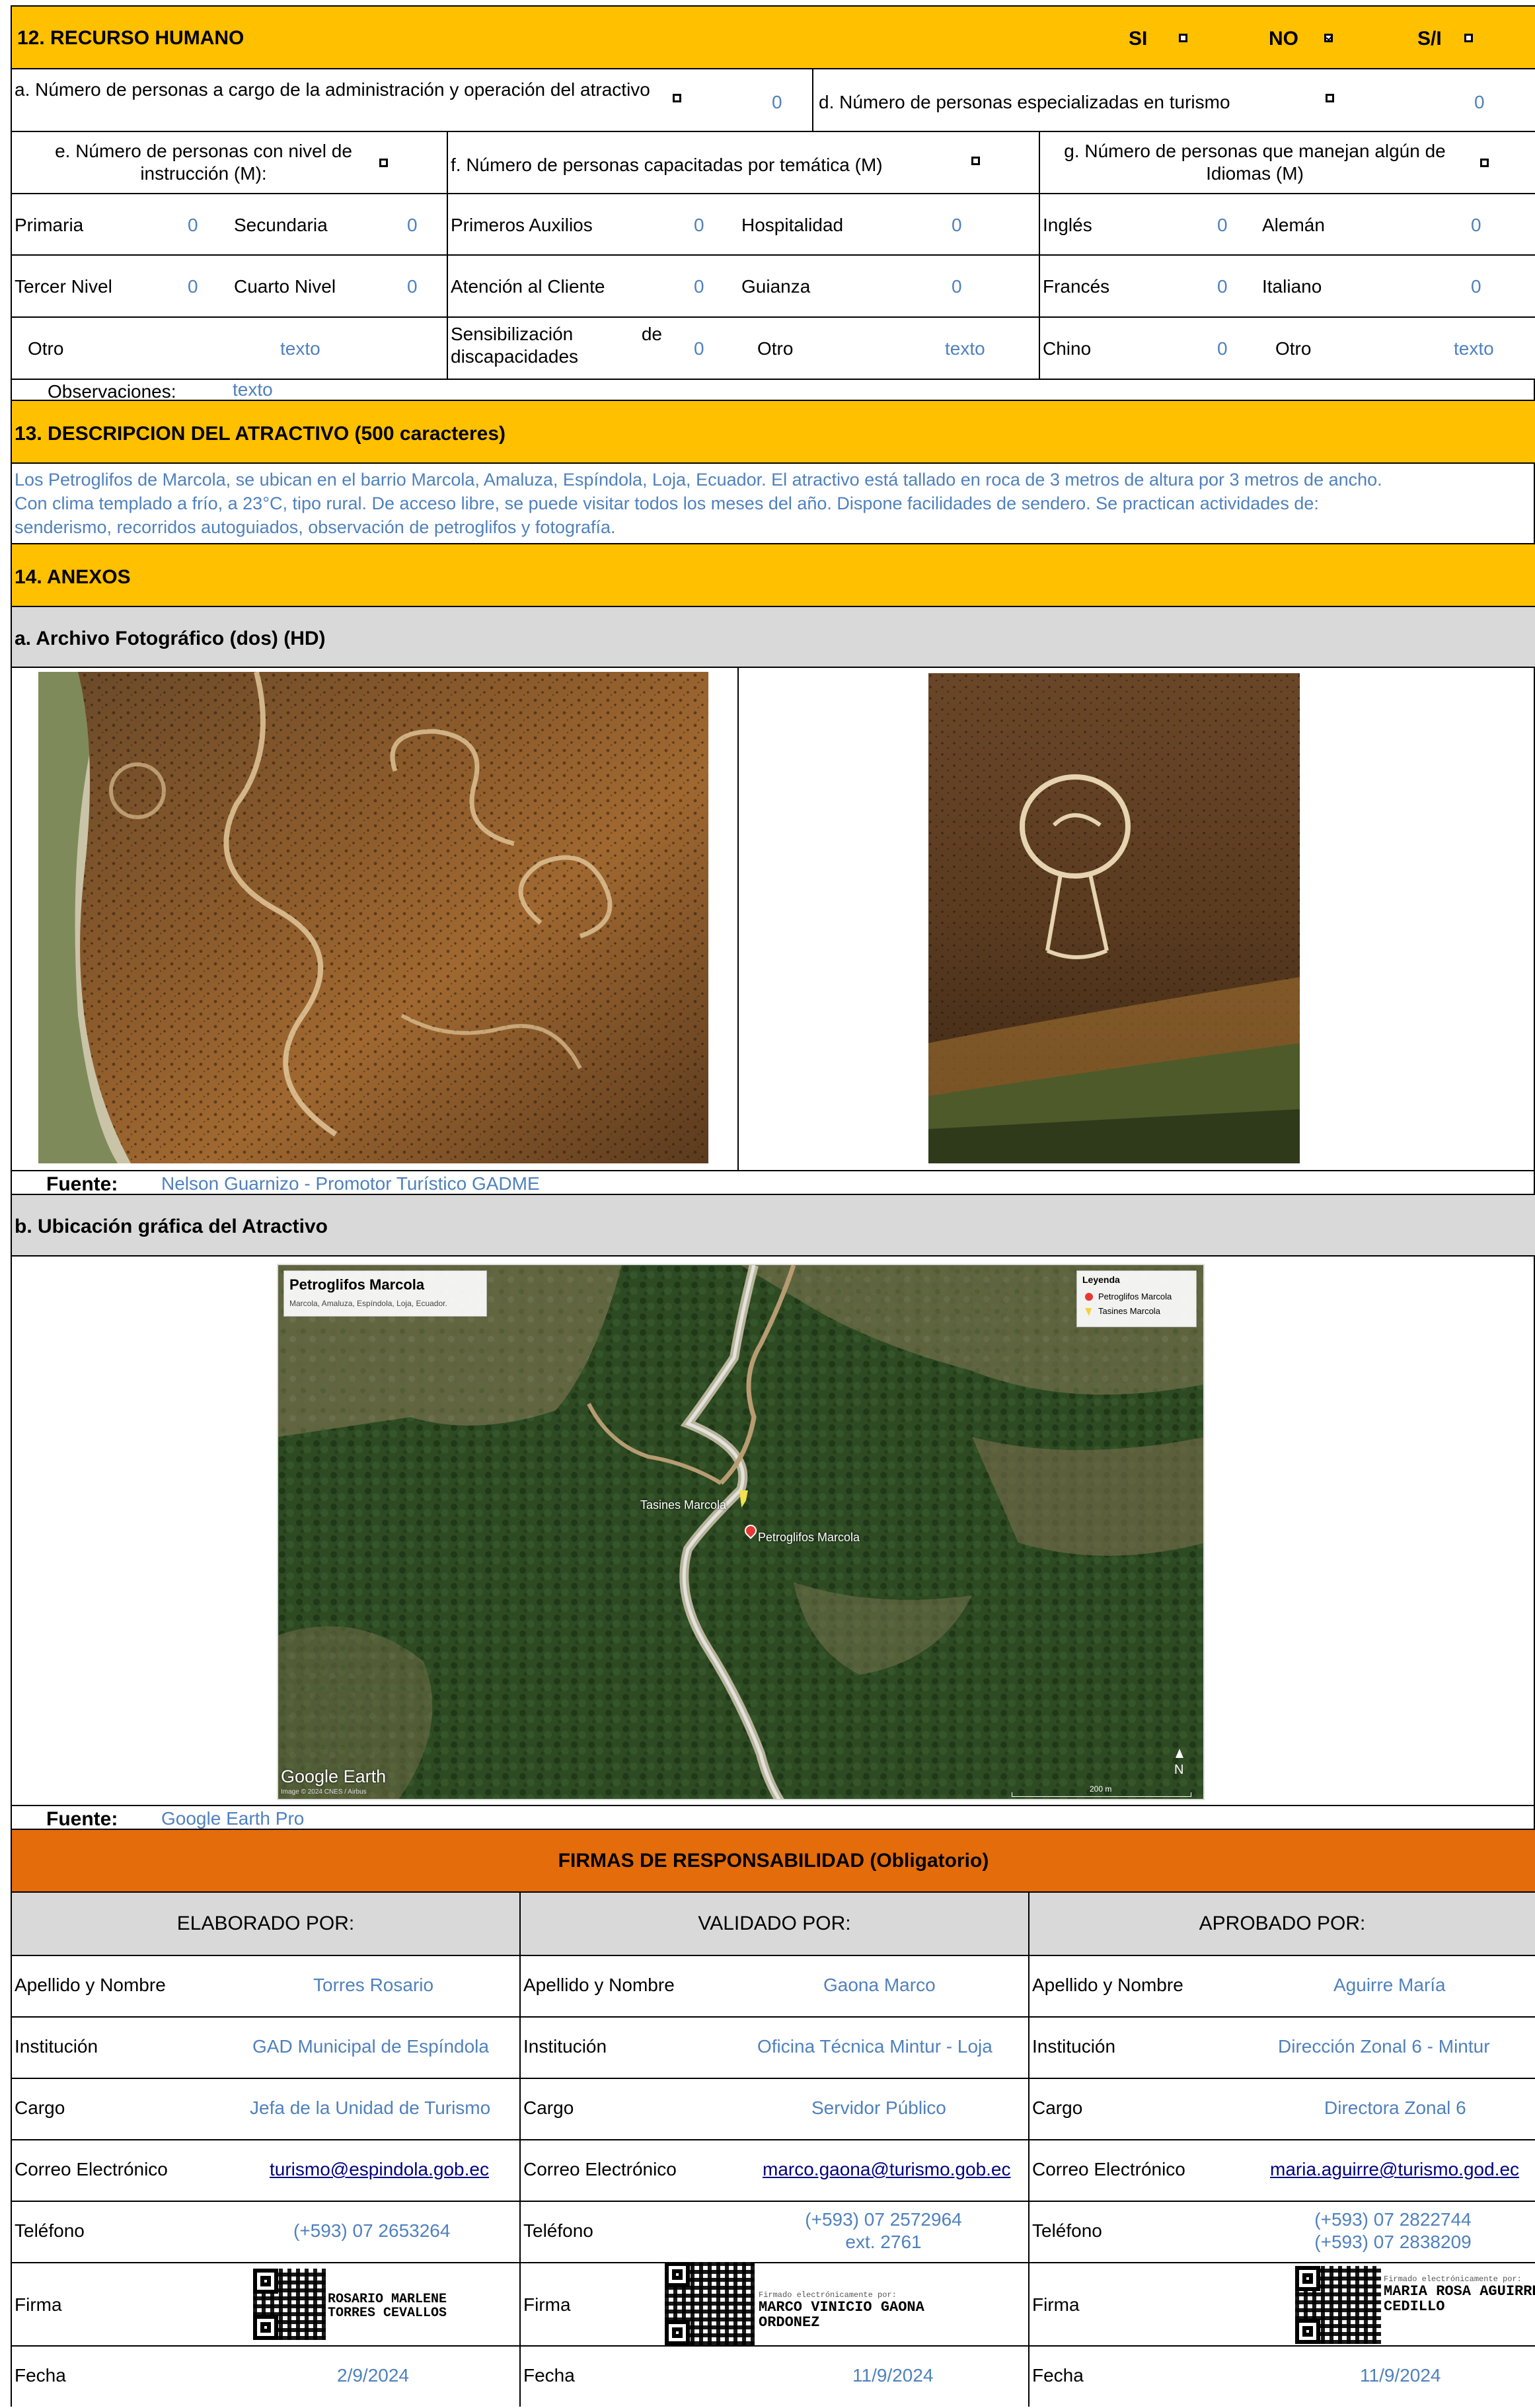 The width and height of the screenshot is (1535, 2408). Describe the element at coordinates (265, 1925) in the screenshot. I see `column-header: ELABORADO POR:` at that location.